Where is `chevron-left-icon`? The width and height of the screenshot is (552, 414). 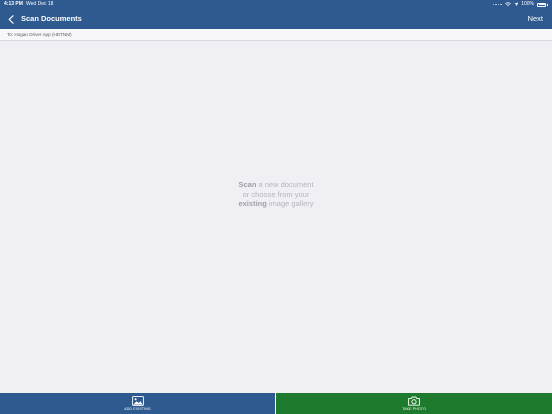
chevron-left-icon is located at coordinates (11, 19).